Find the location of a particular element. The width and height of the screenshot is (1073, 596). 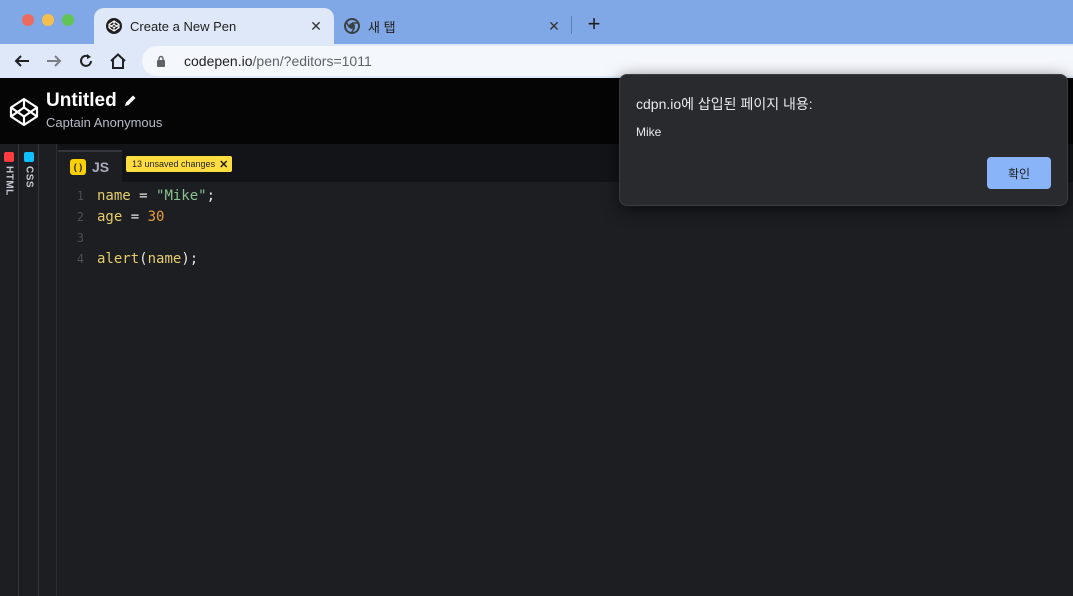

dialog-message: Mike is located at coordinates (649, 132).